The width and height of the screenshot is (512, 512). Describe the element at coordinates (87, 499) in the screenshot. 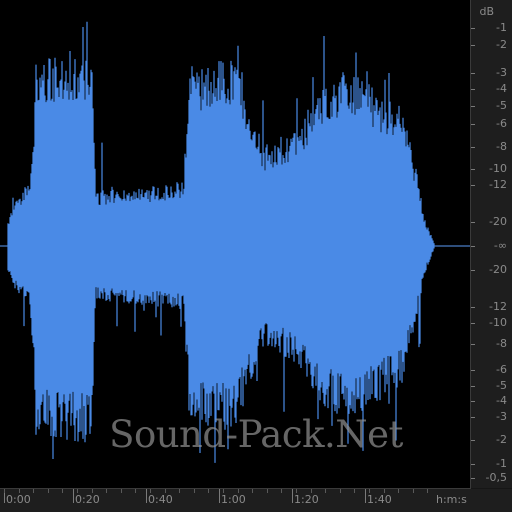

I see `time-label: 0:20` at that location.